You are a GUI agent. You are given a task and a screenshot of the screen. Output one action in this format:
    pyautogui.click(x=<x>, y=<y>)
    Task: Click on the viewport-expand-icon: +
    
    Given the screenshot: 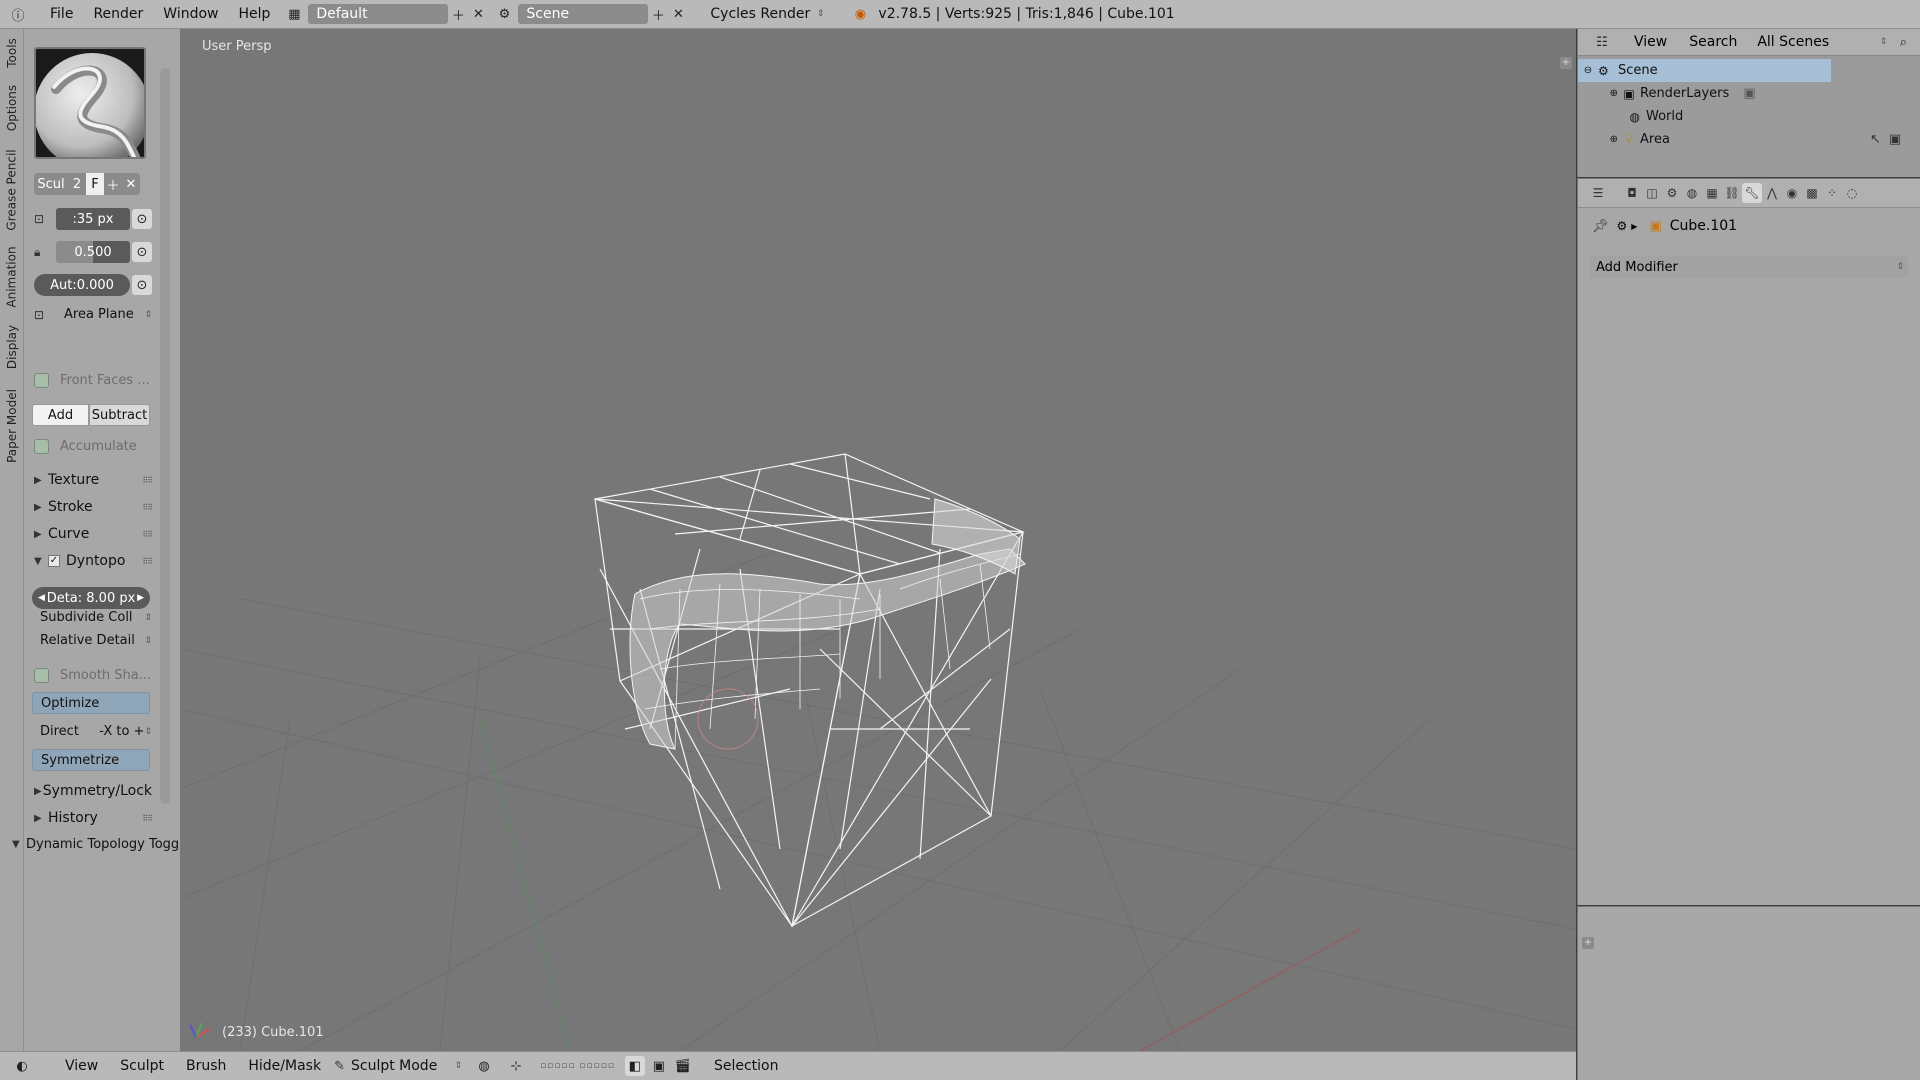 What is the action you would take?
    pyautogui.click(x=1566, y=63)
    